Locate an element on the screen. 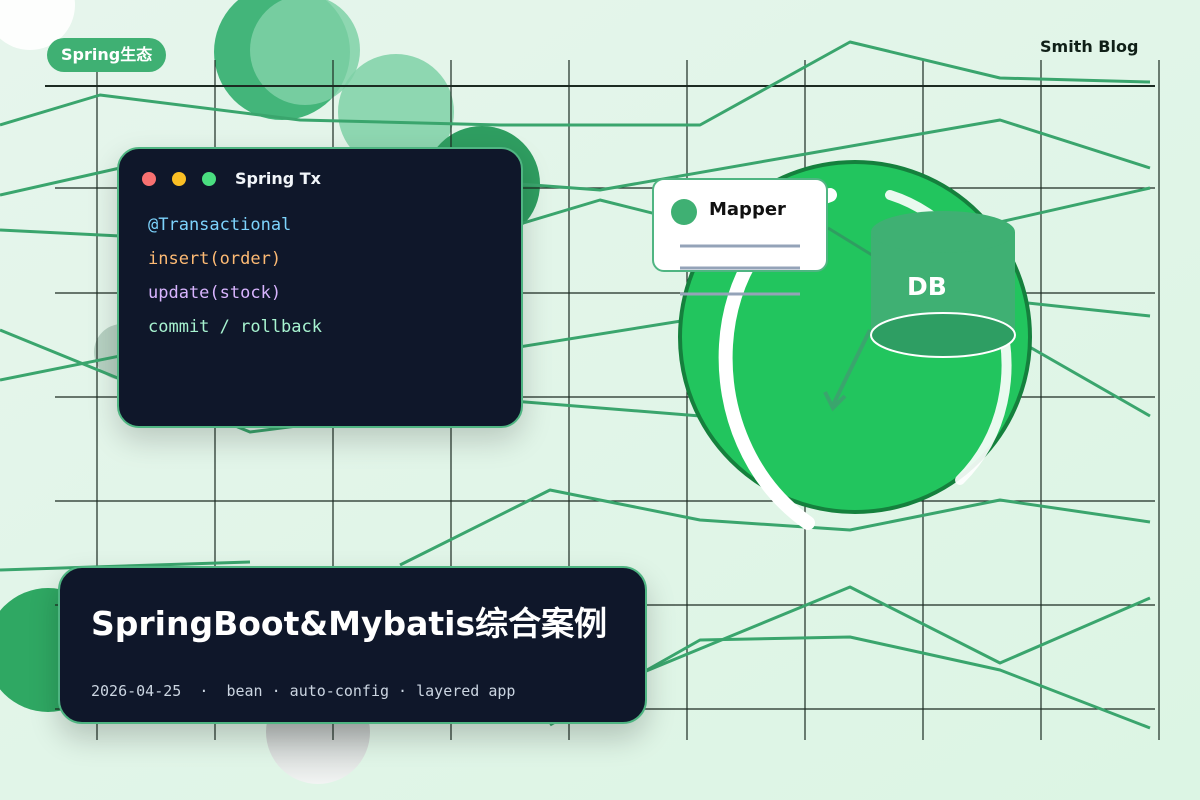  db-cylinder-bottom is located at coordinates (943, 335).